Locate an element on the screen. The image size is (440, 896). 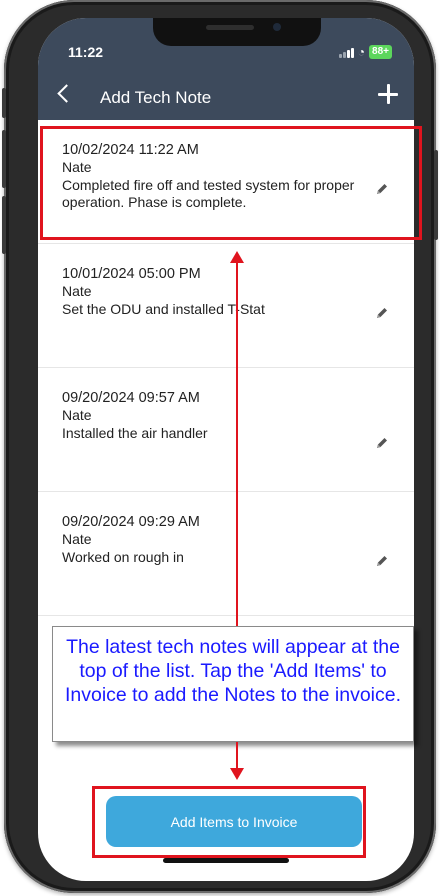
arrow-down-head is located at coordinates (237, 774).